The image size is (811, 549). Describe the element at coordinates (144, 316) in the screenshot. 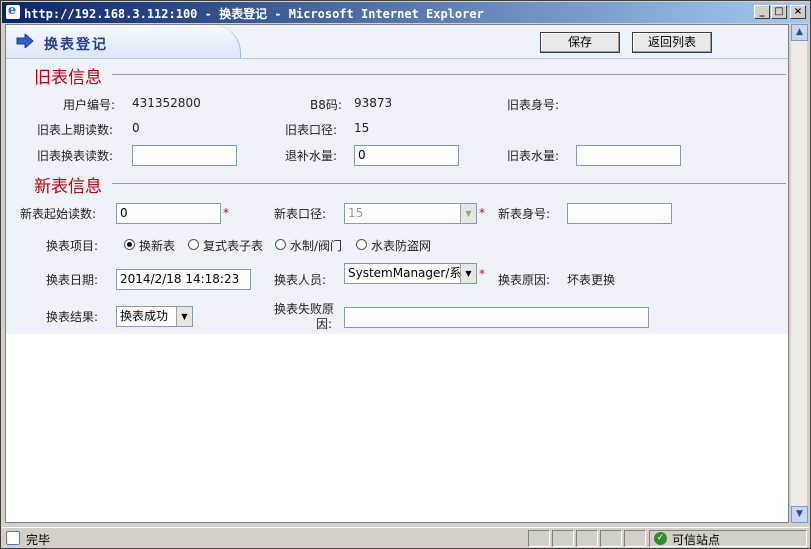

I see `result-value: 换表成功` at that location.